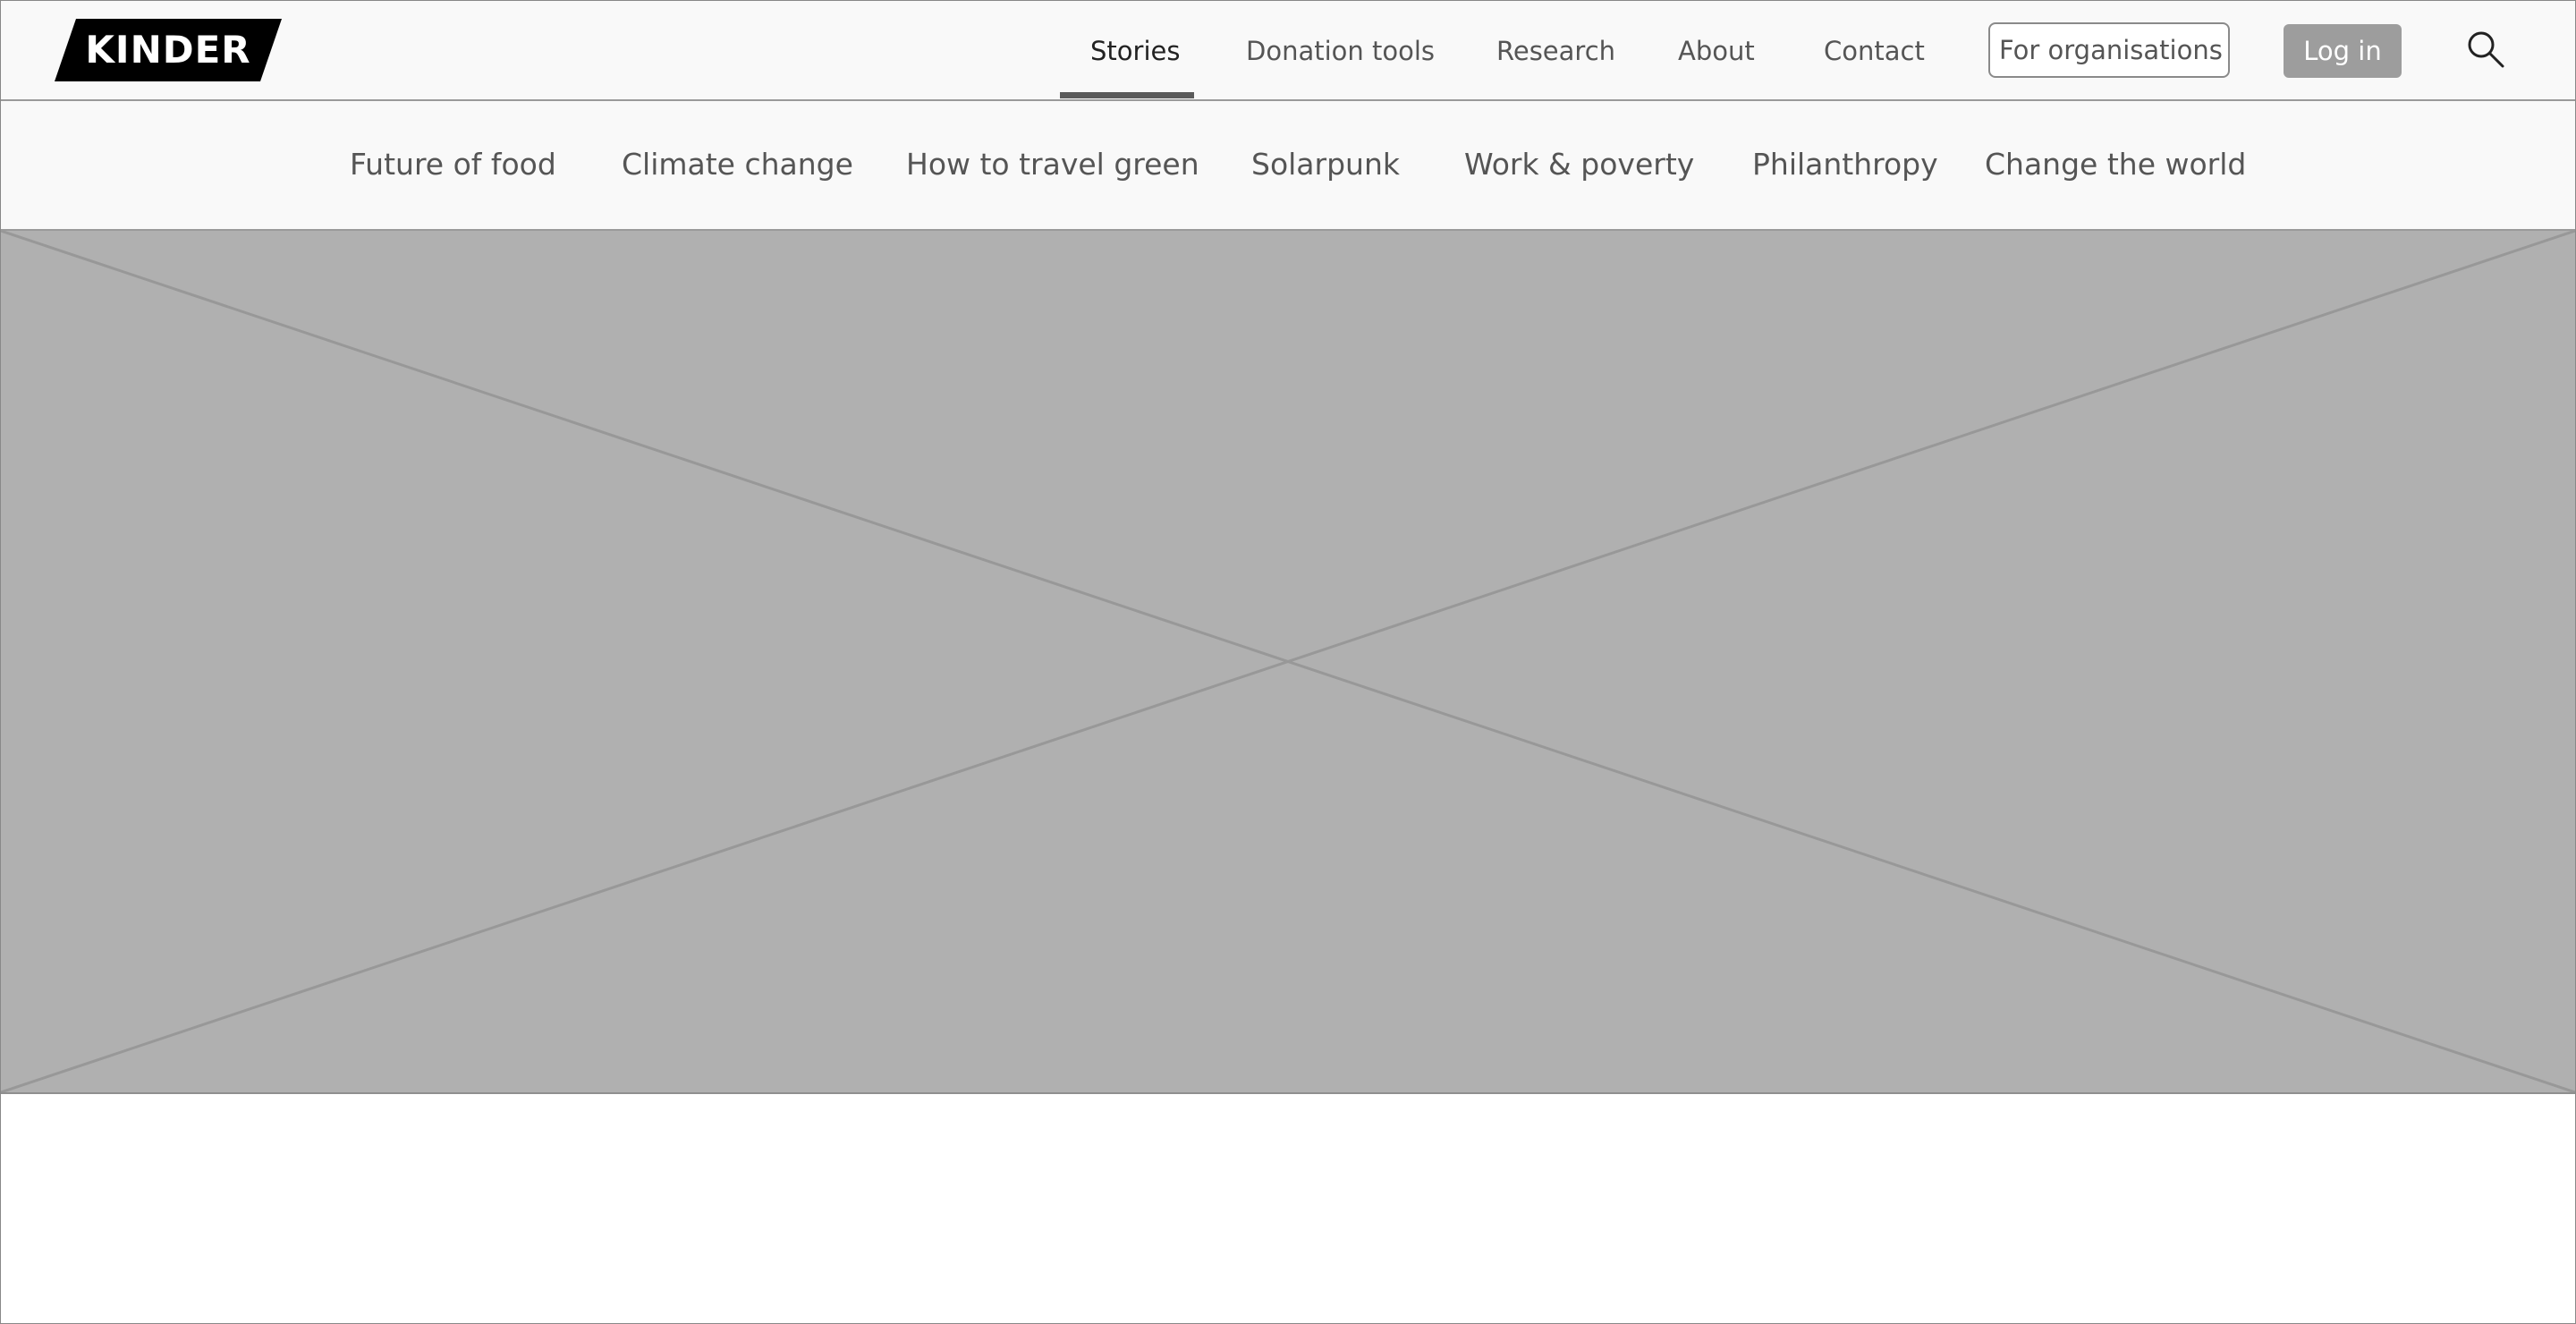 This screenshot has height=1324, width=2576. I want to click on logo-text: KINDER, so click(168, 50).